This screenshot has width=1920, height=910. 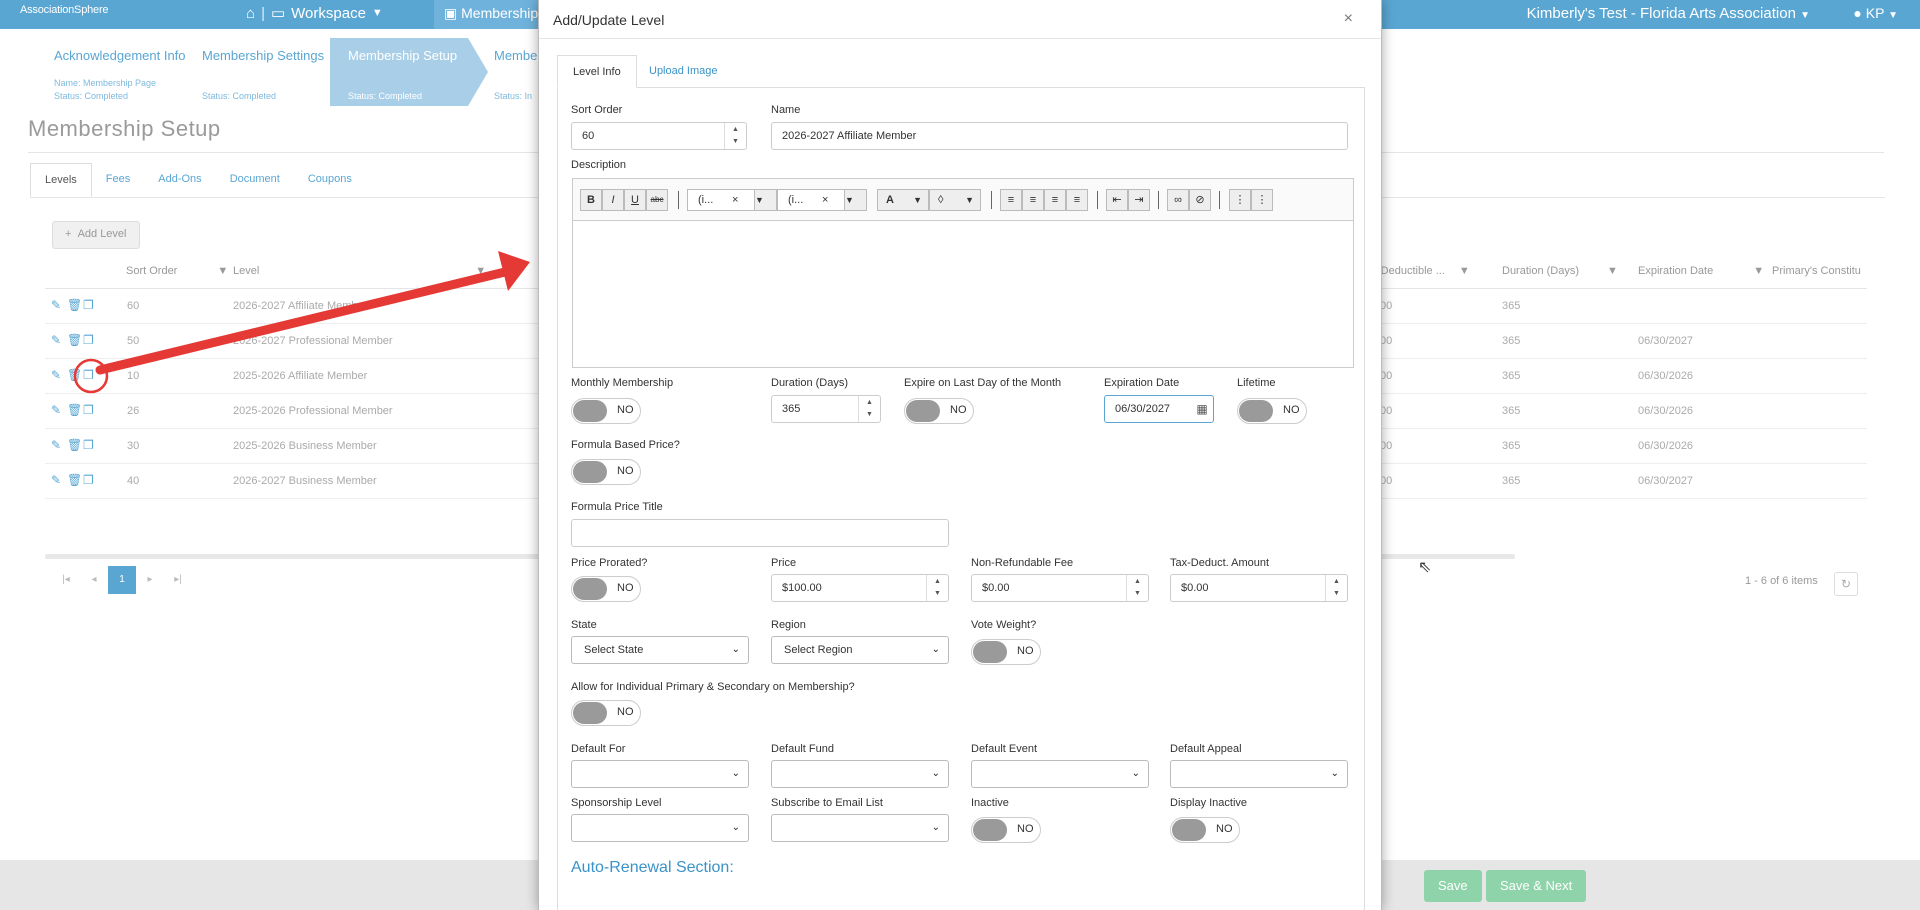 What do you see at coordinates (860, 774) in the screenshot?
I see `default-fund-select: ⌄` at bounding box center [860, 774].